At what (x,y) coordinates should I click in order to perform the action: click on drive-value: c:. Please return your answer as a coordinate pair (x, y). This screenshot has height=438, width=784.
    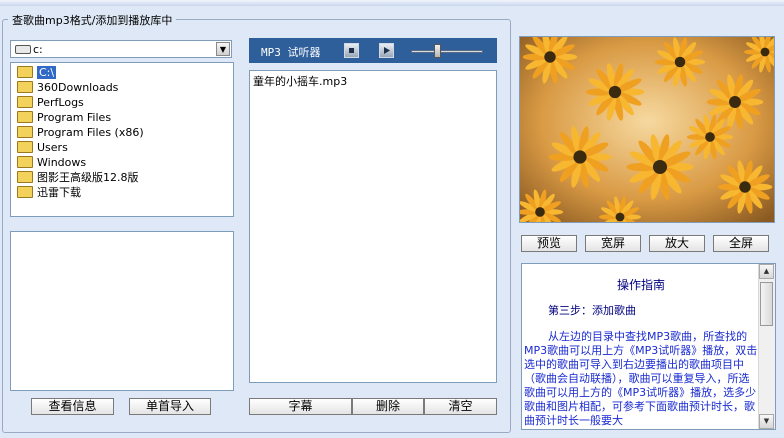
    Looking at the image, I should click on (38, 49).